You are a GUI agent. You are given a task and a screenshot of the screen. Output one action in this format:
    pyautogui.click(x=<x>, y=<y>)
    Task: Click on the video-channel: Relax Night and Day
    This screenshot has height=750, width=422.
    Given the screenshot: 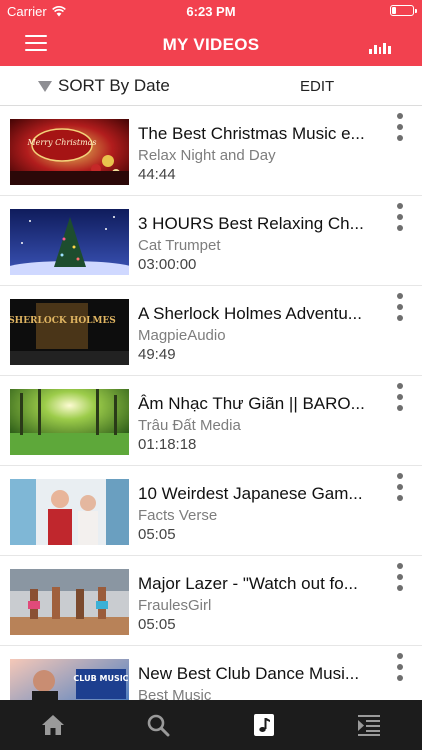 What is the action you would take?
    pyautogui.click(x=207, y=155)
    